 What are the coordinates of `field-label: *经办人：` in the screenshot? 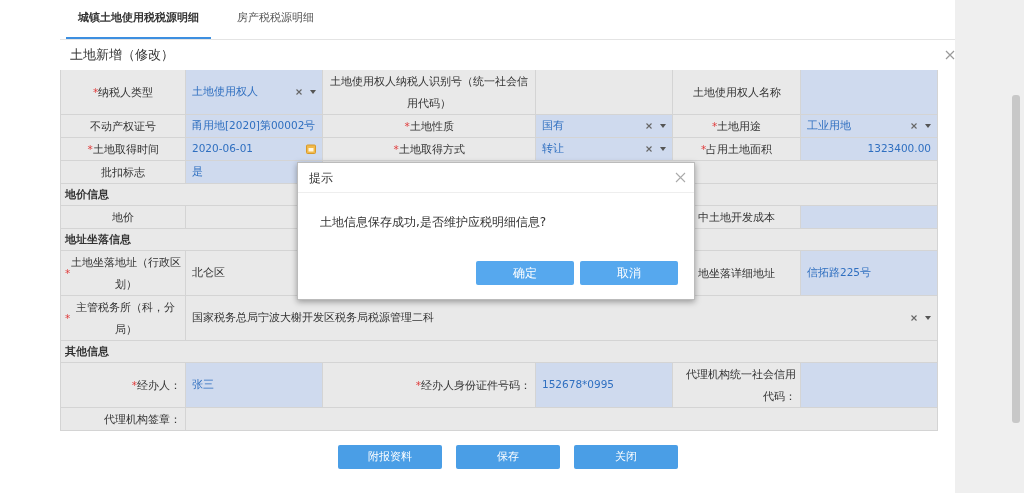 It's located at (123, 385).